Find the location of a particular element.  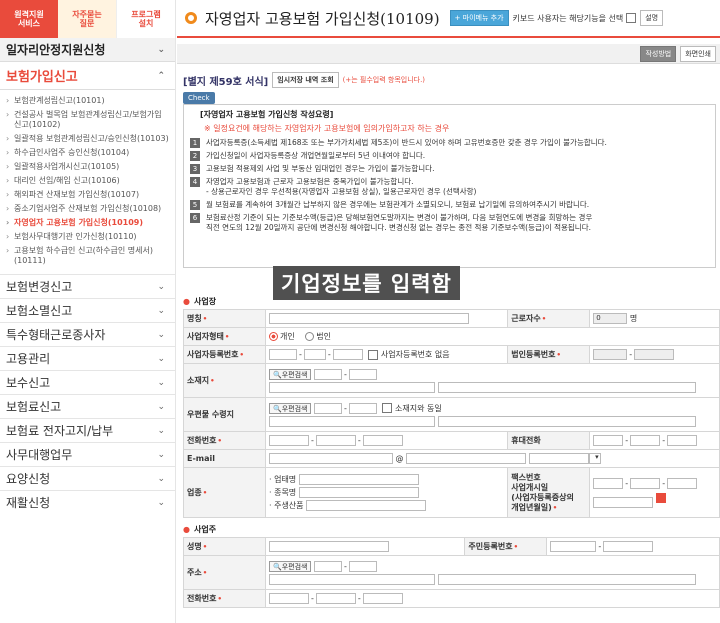

program-install-button: 프로그램 설치 is located at coordinates (145, 19).